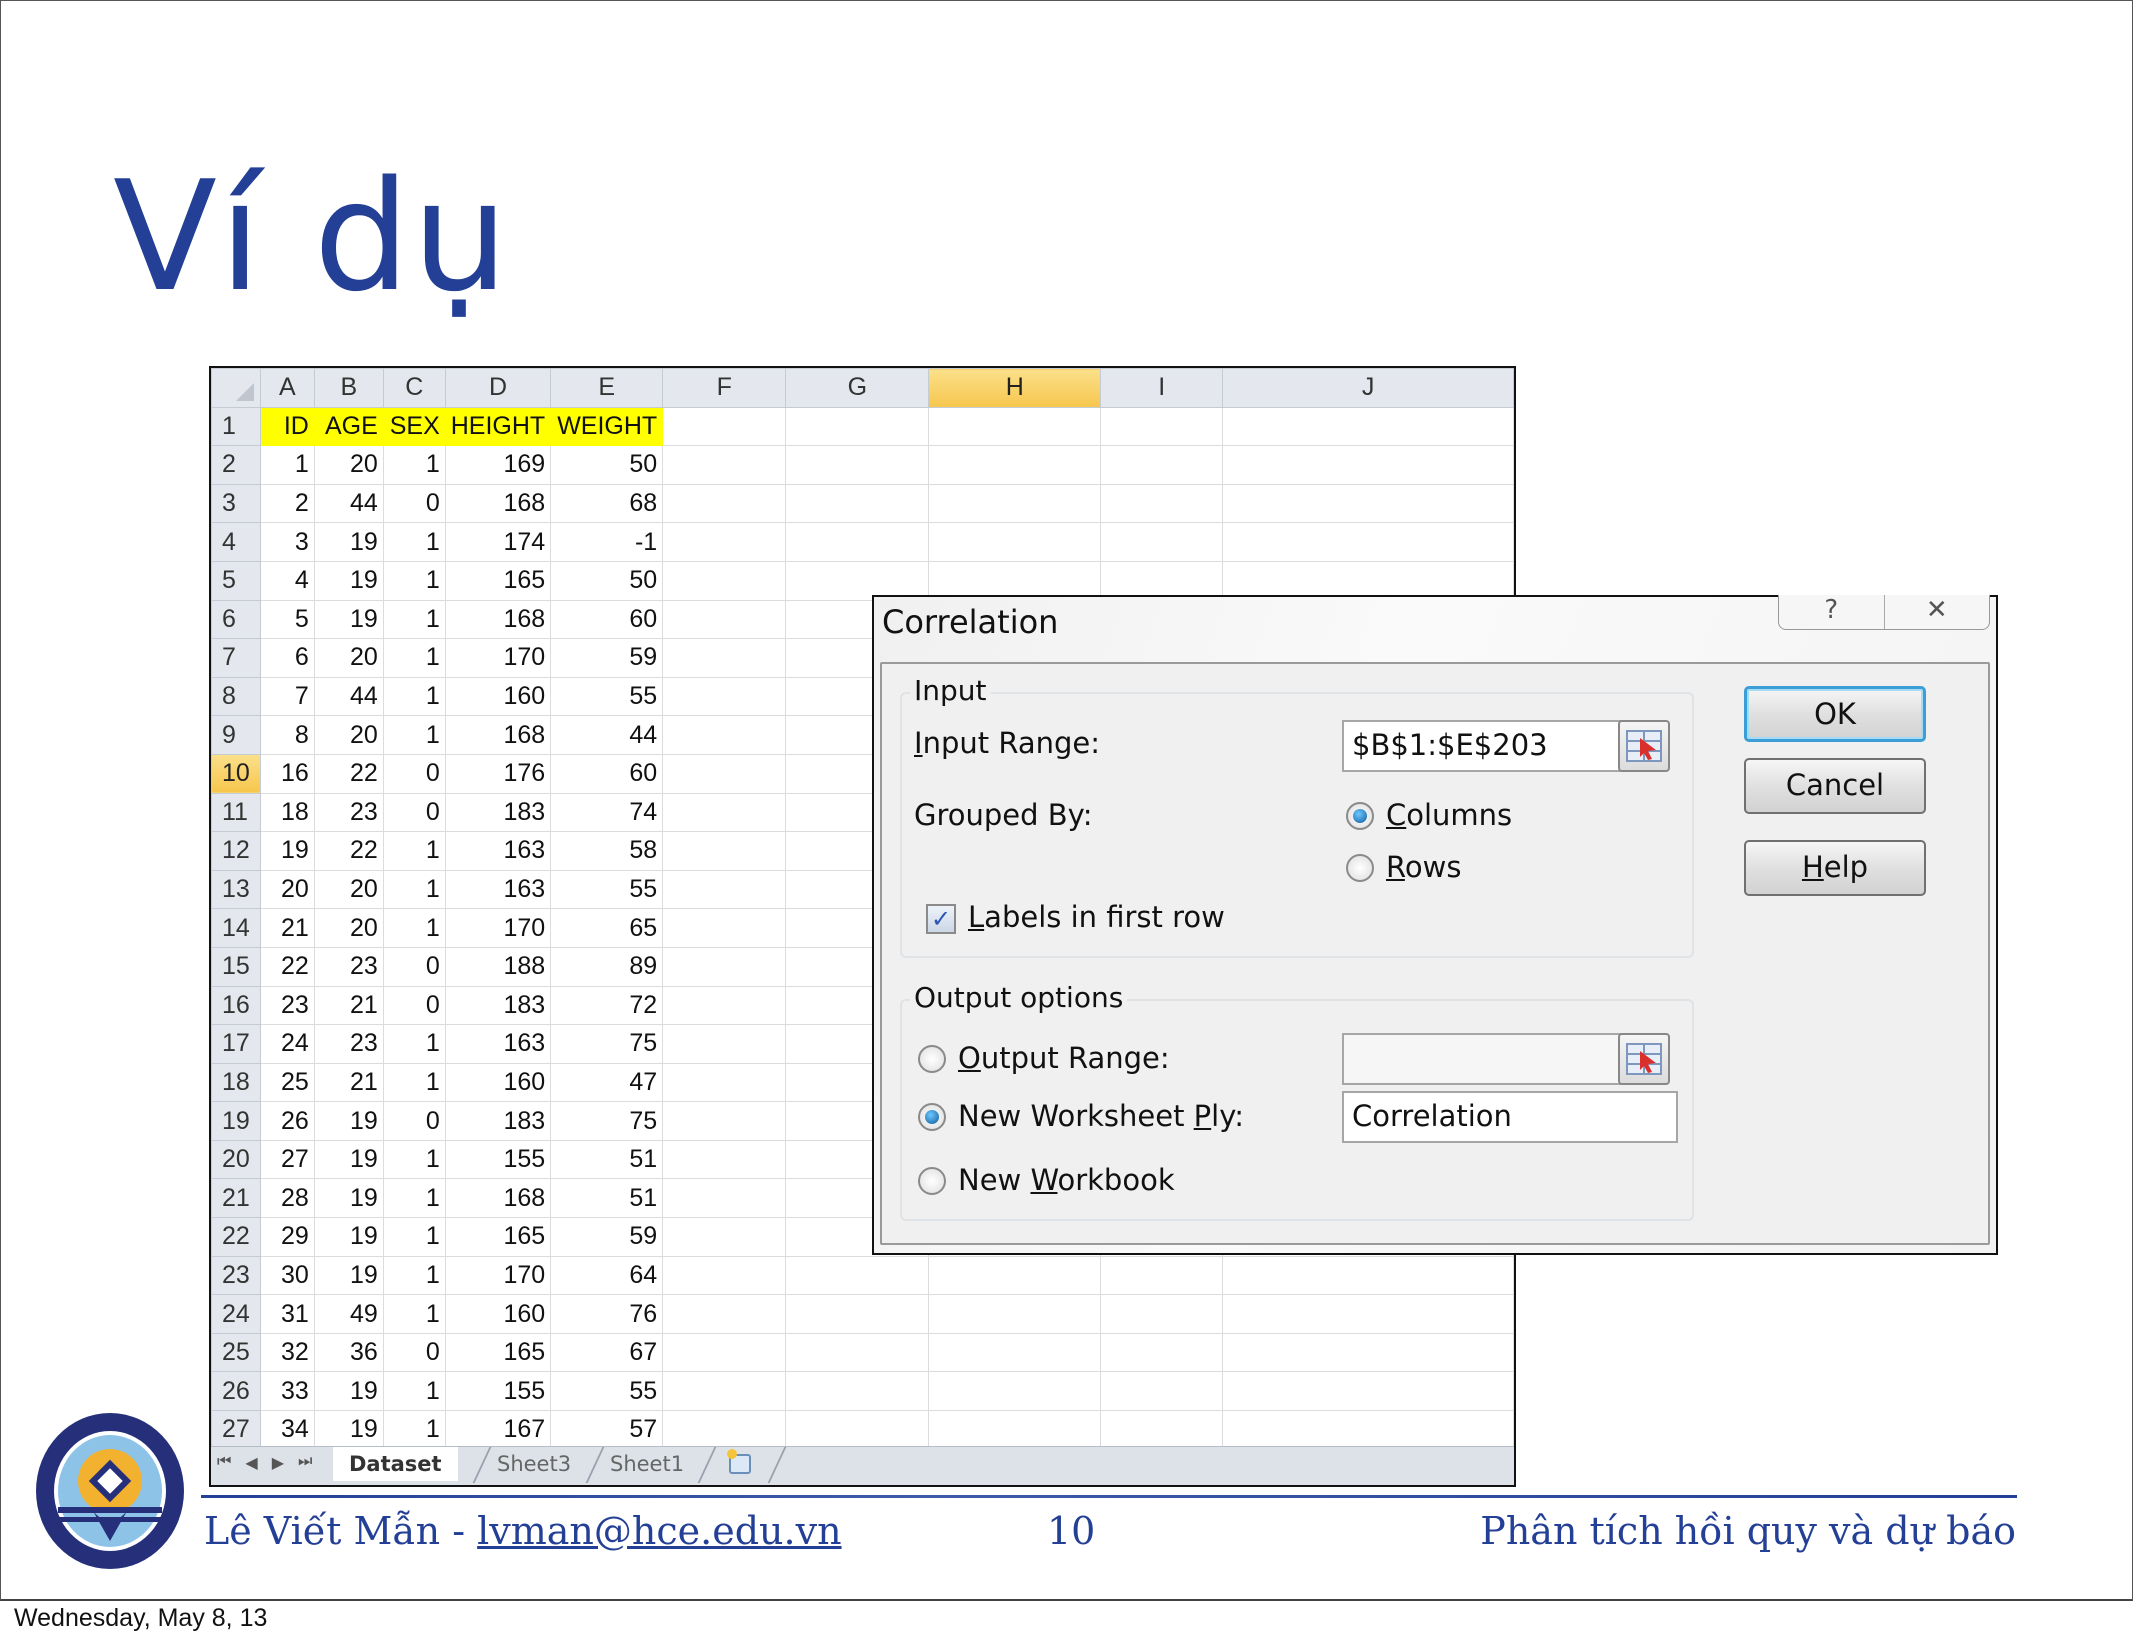 The image size is (2133, 1641). Describe the element at coordinates (236, 889) in the screenshot. I see `row-header: 13` at that location.